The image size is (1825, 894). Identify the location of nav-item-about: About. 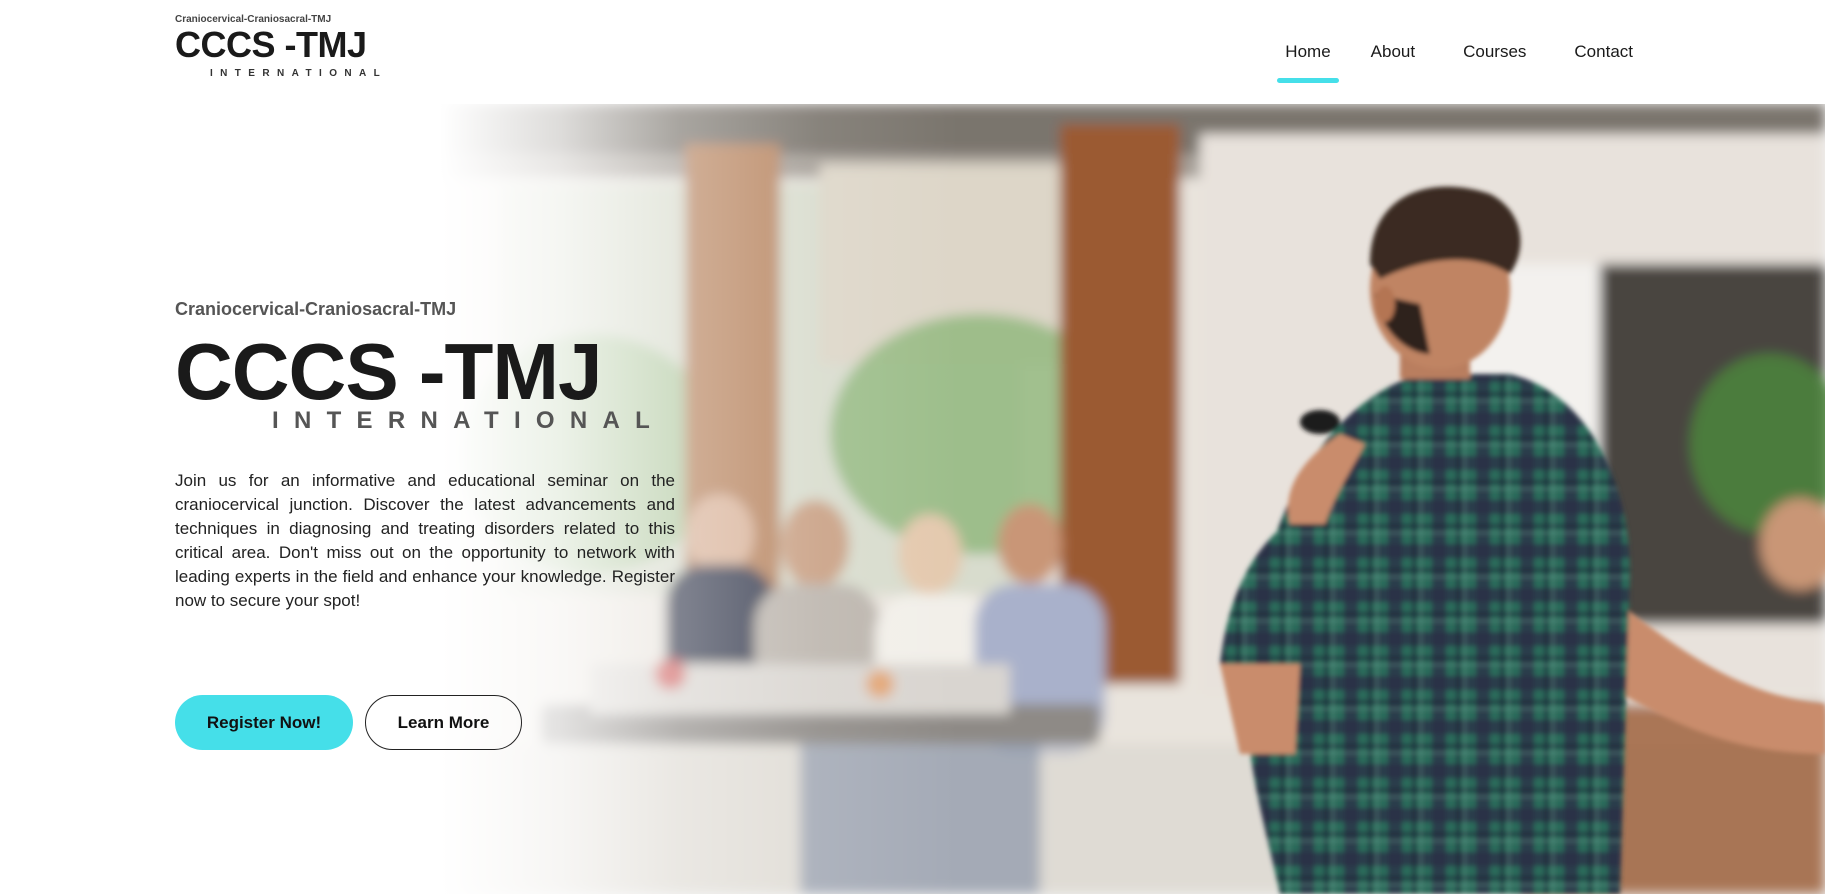
(1393, 50).